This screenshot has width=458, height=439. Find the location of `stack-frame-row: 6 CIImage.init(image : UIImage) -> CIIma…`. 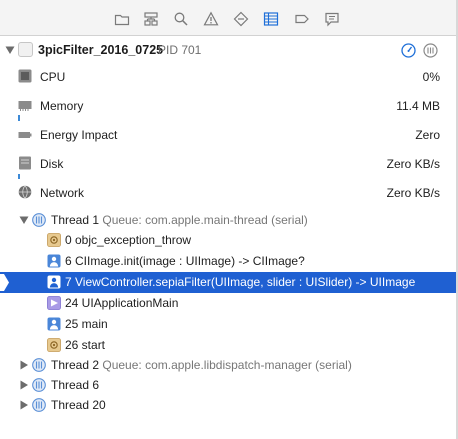

stack-frame-row: 6 CIImage.init(image : UIImage) -> CIIma… is located at coordinates (229, 261).